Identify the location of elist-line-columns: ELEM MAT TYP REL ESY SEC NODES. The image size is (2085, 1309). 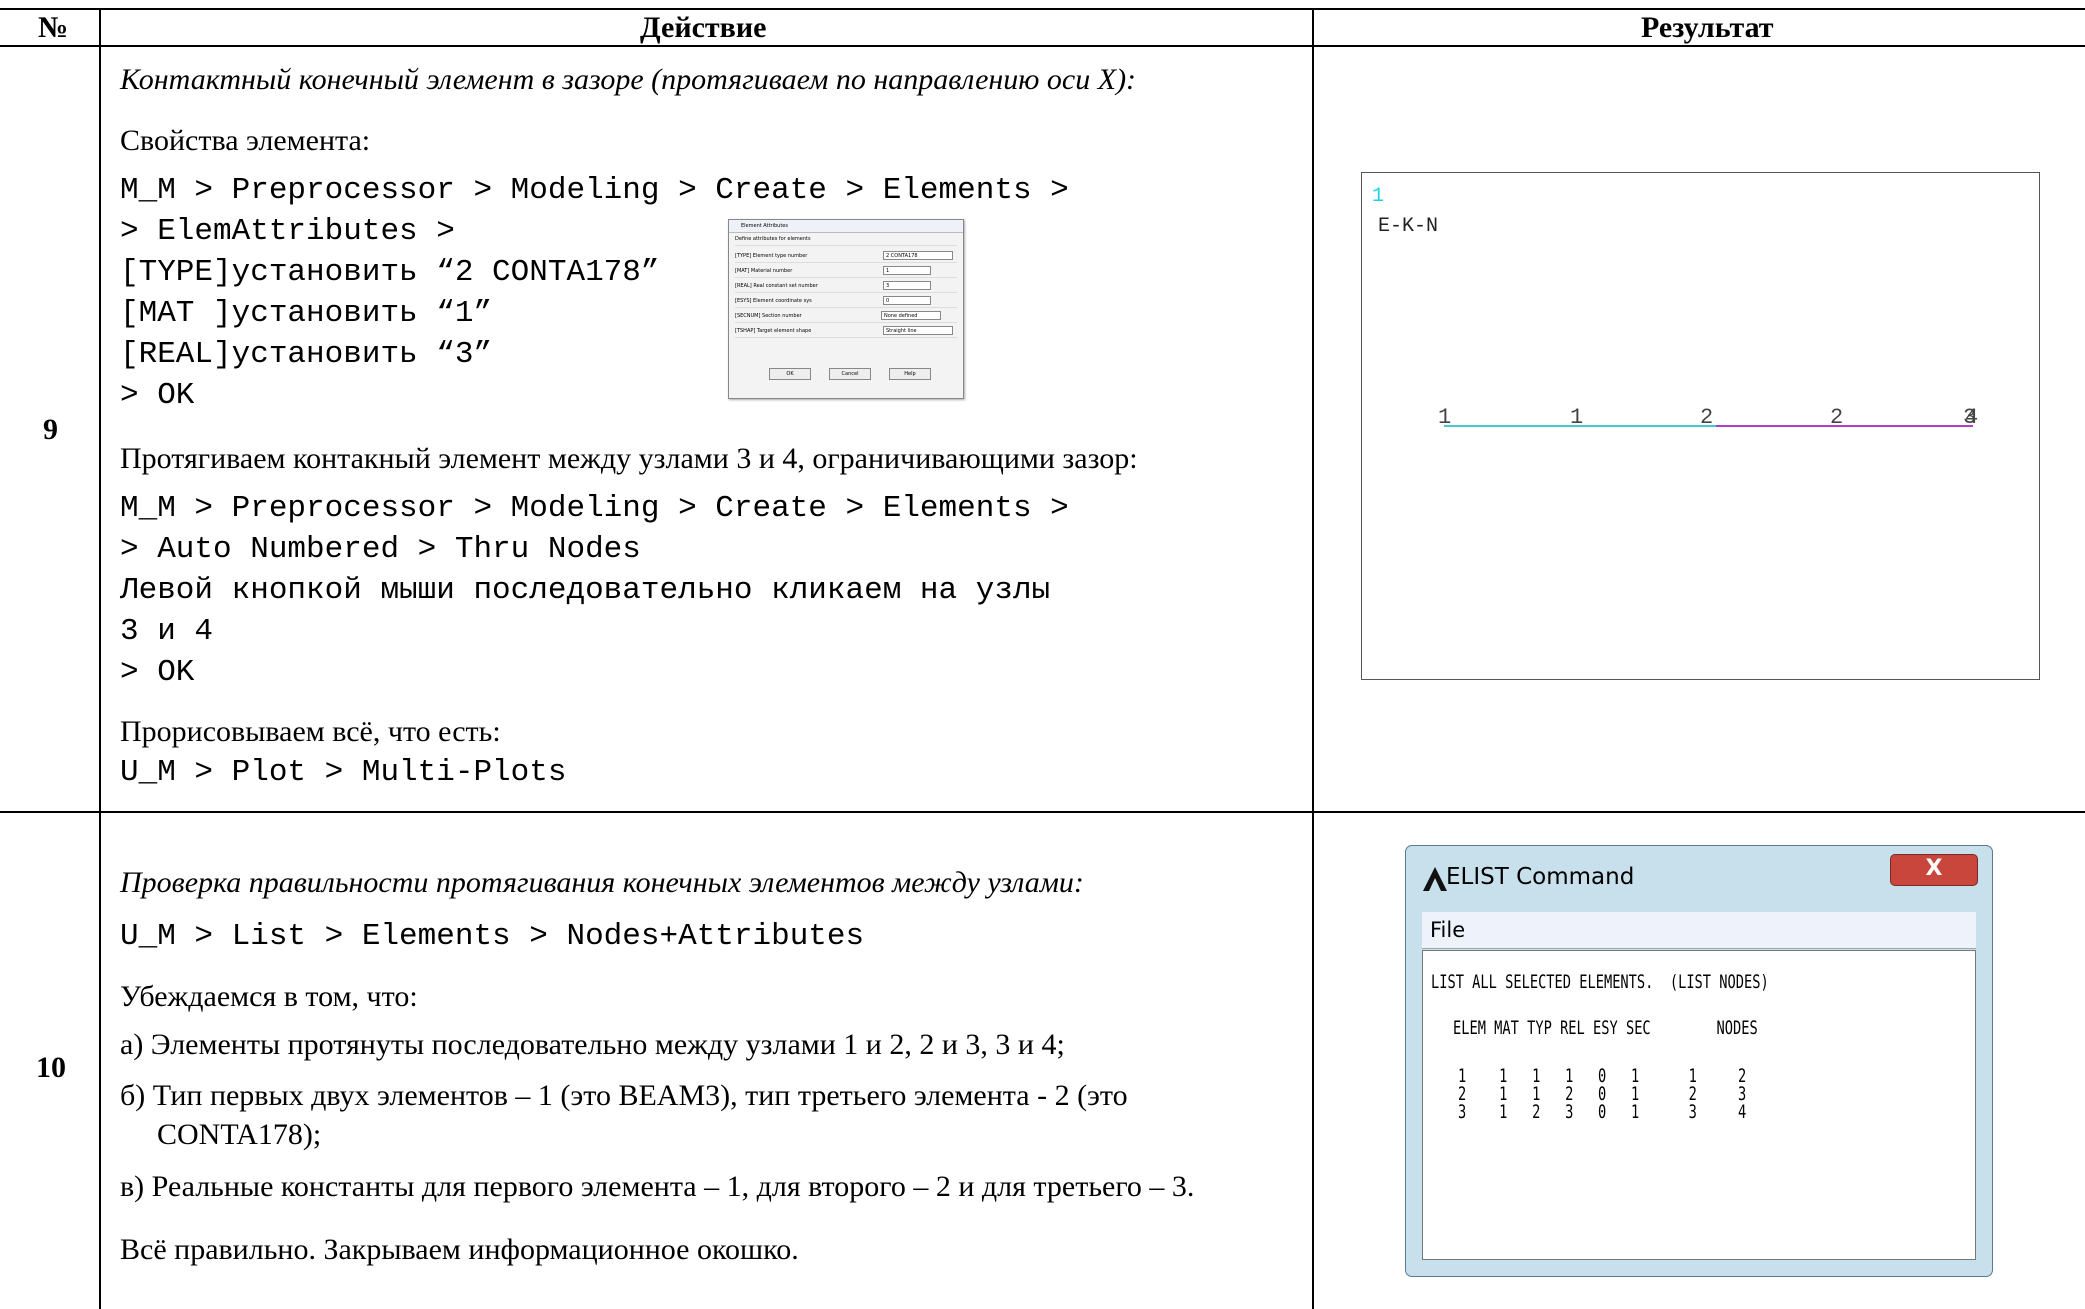
(1605, 1028).